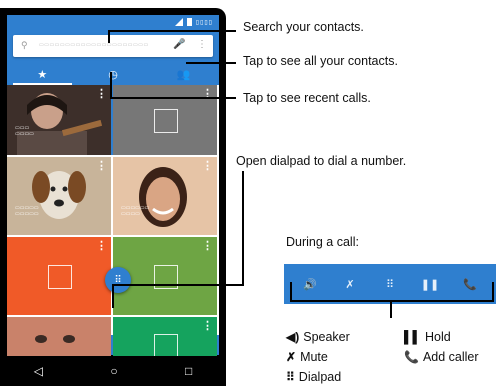  What do you see at coordinates (24, 45) in the screenshot?
I see `search-icon: ⚲` at bounding box center [24, 45].